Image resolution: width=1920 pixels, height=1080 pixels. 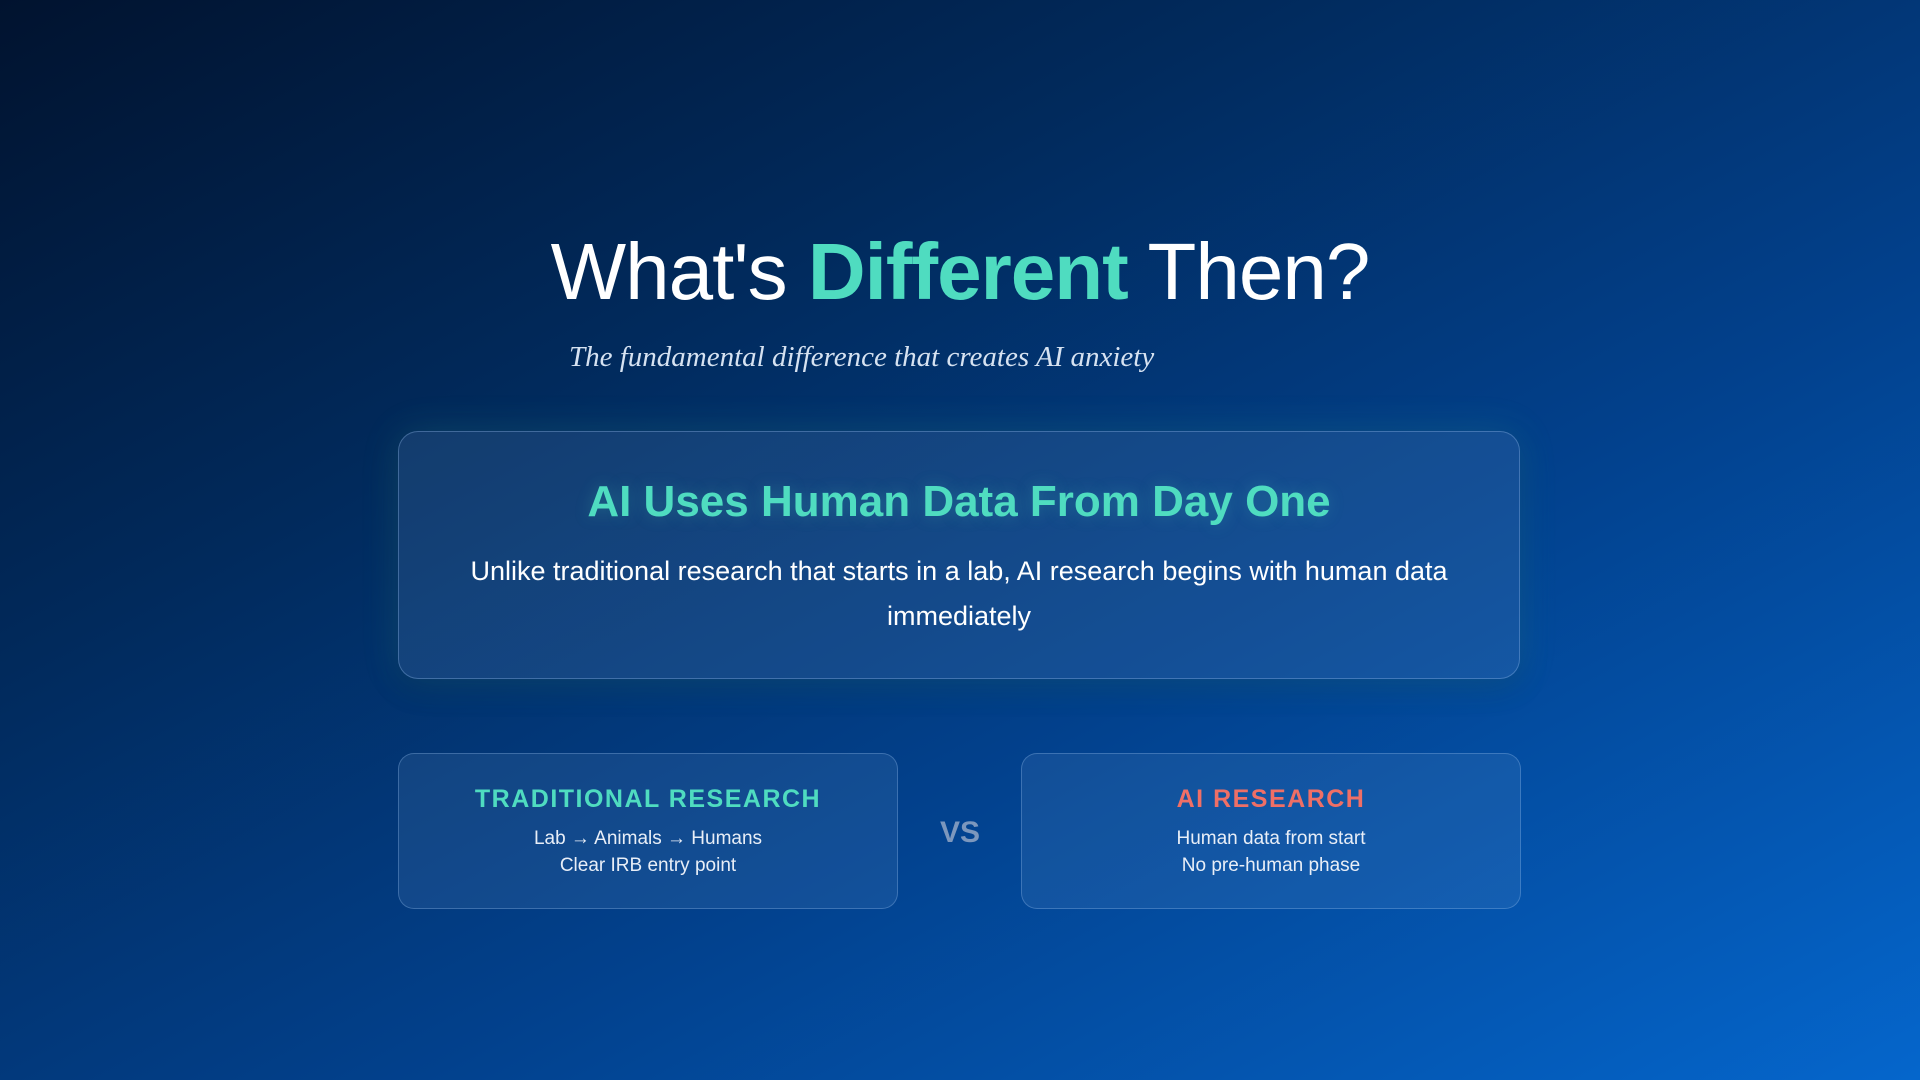 I want to click on ai-research-line-2: No pre-human phase, so click(x=1271, y=865).